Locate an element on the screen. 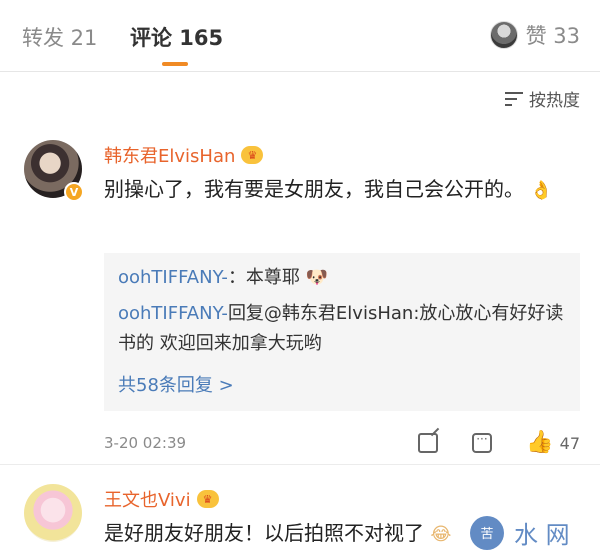 The width and height of the screenshot is (600, 557). tab-repost: 转发 21 is located at coordinates (59, 37).